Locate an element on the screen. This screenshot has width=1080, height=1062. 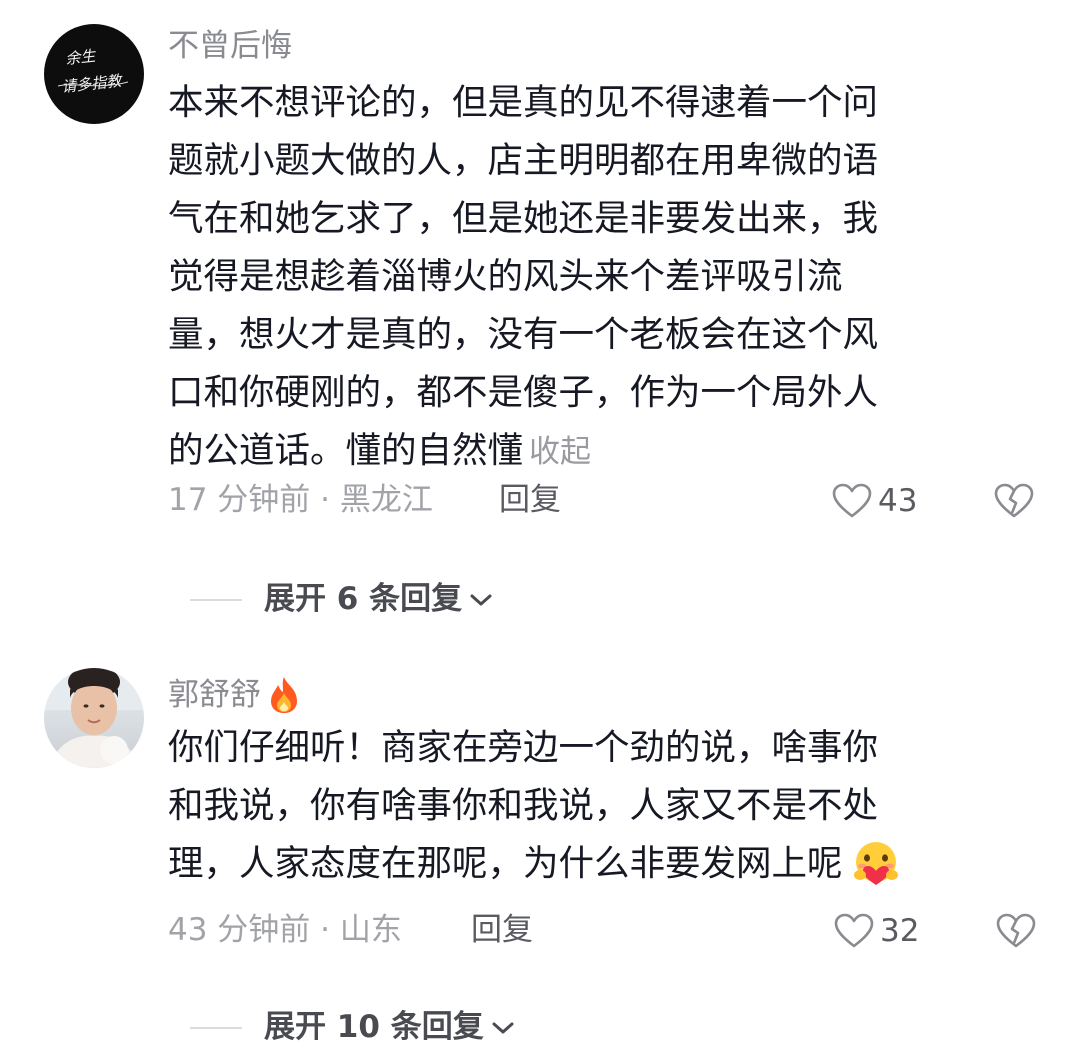
expand-replies-label: 展开 10 条回复 is located at coordinates (374, 1027).